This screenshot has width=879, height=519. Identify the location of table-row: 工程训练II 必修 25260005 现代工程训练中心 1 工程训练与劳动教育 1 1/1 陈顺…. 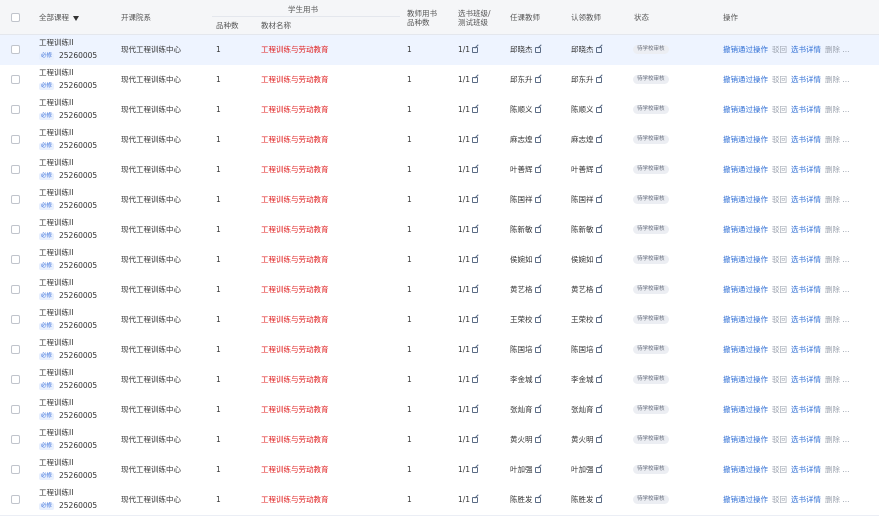
(439, 110).